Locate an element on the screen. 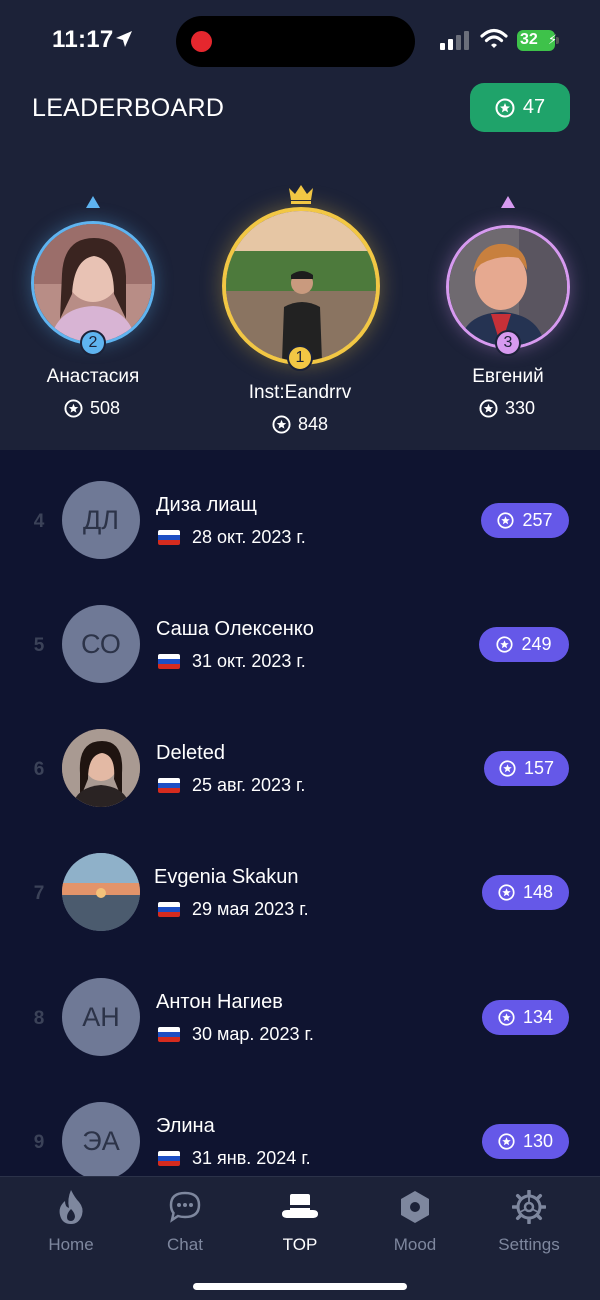 The width and height of the screenshot is (600, 1300). row-score-badge: 257 is located at coordinates (525, 520).